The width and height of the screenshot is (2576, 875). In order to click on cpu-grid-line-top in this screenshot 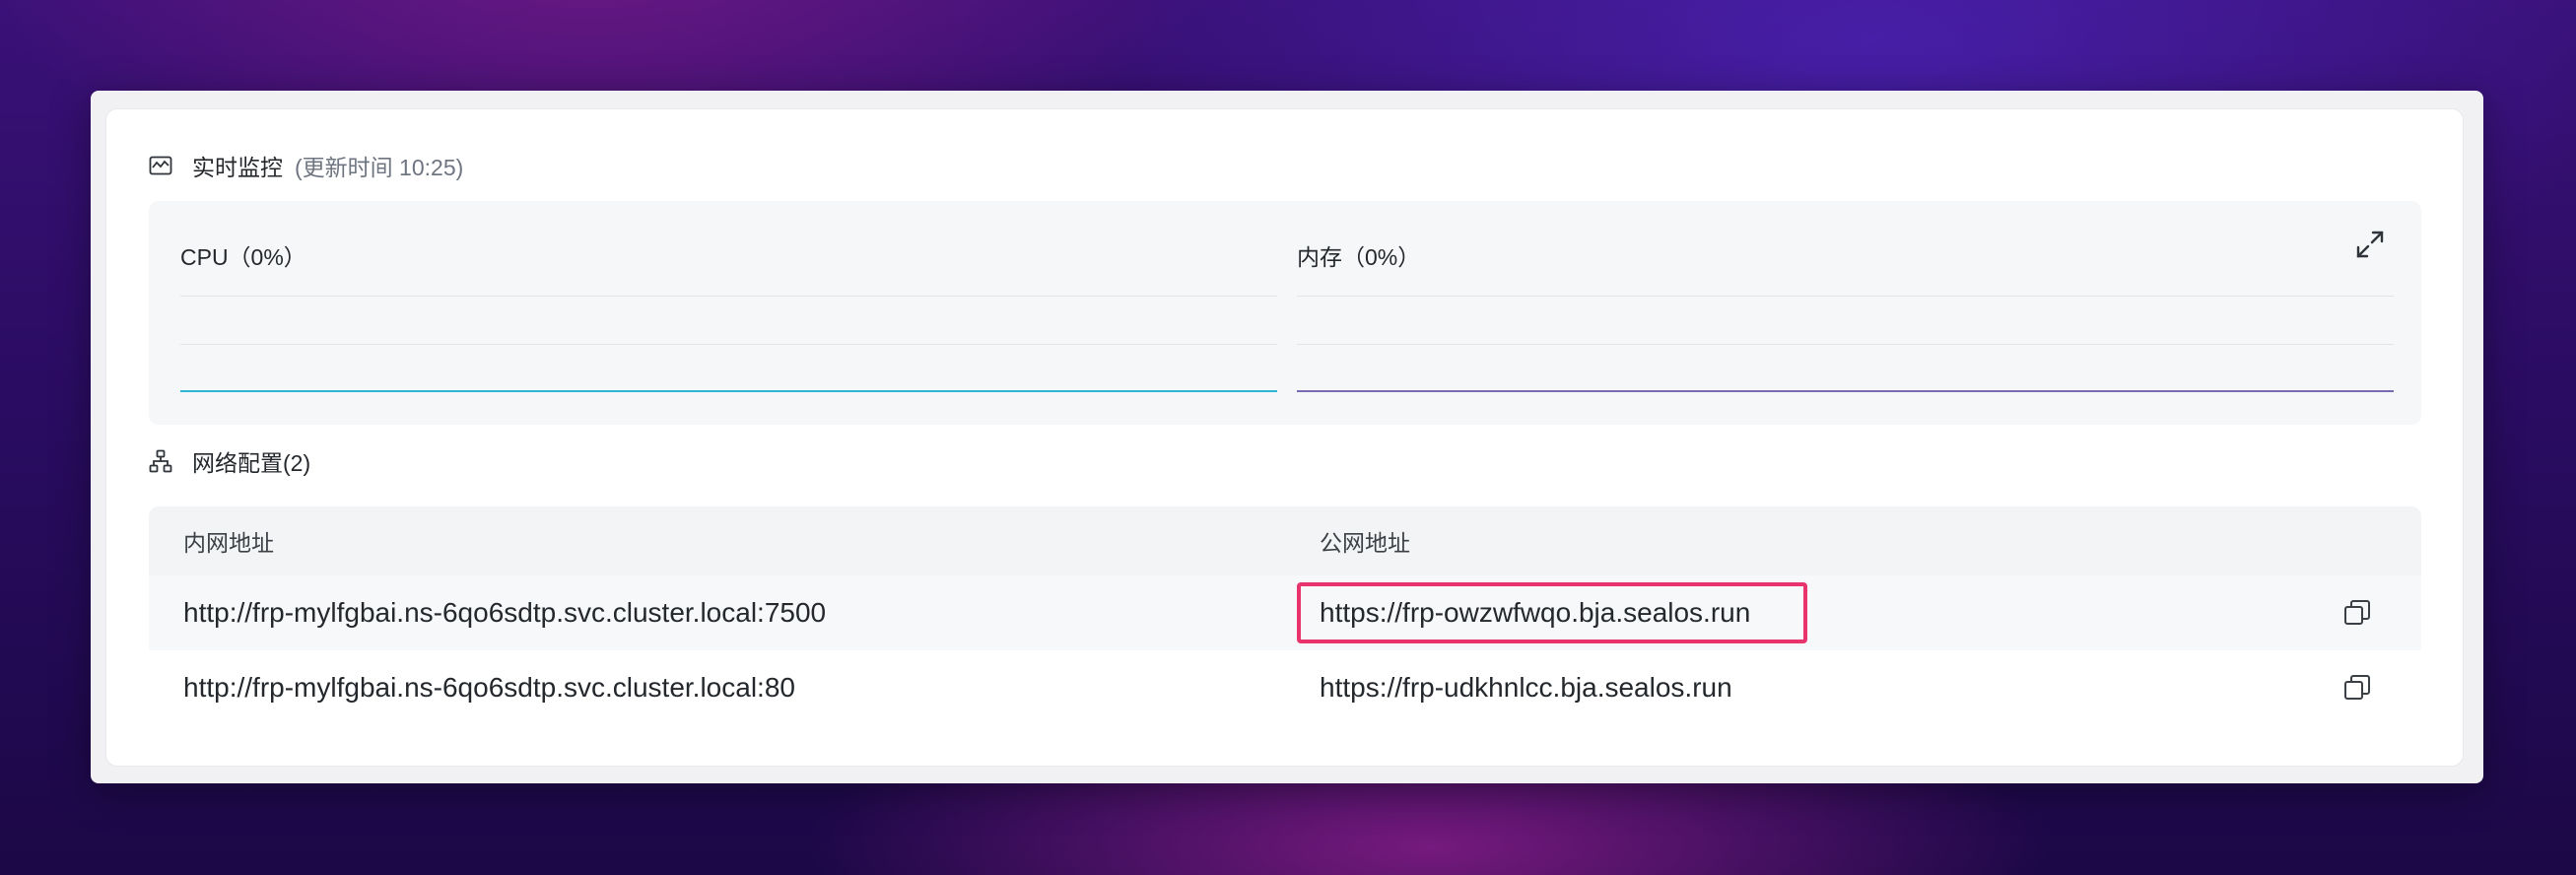, I will do `click(728, 297)`.